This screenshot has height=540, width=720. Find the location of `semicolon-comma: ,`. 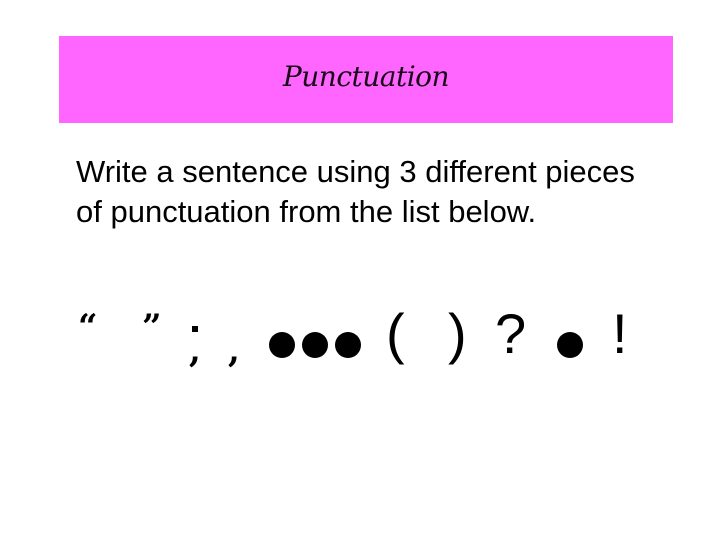

semicolon-comma: , is located at coordinates (195, 351).